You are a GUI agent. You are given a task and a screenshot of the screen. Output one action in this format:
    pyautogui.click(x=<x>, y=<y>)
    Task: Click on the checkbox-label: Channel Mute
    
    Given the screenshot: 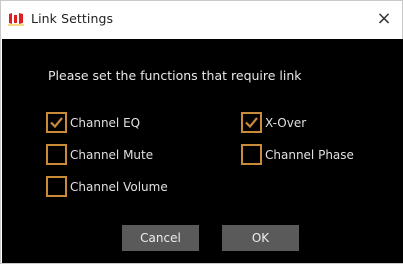 What is the action you would take?
    pyautogui.click(x=112, y=154)
    